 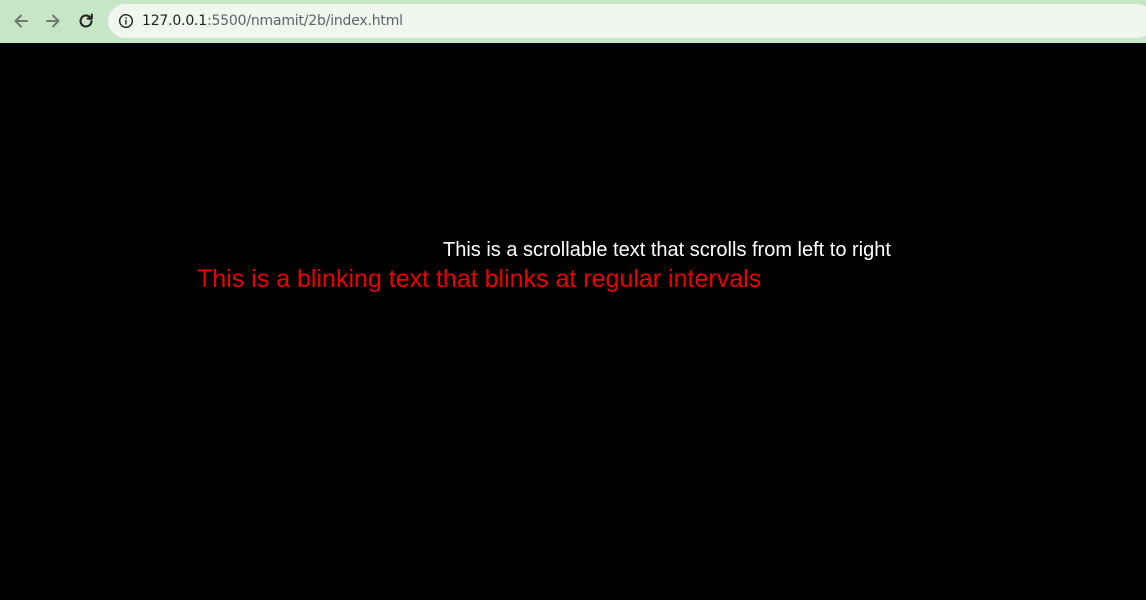 I want to click on url-text: 127.0.0.1:5500/nmamit/2b/index.html, so click(x=272, y=21).